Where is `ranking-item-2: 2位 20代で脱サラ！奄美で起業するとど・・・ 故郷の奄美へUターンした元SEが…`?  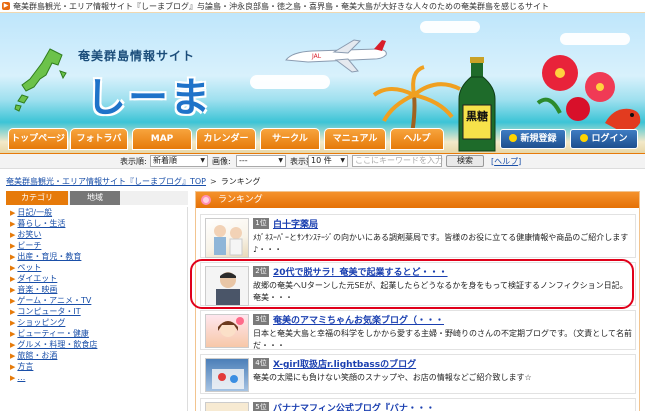
ranking-item-2: 2位 20代で脱サラ！奄美で起業するとど・・・ 故郷の奄美へUターンした元SEが… is located at coordinates (418, 284).